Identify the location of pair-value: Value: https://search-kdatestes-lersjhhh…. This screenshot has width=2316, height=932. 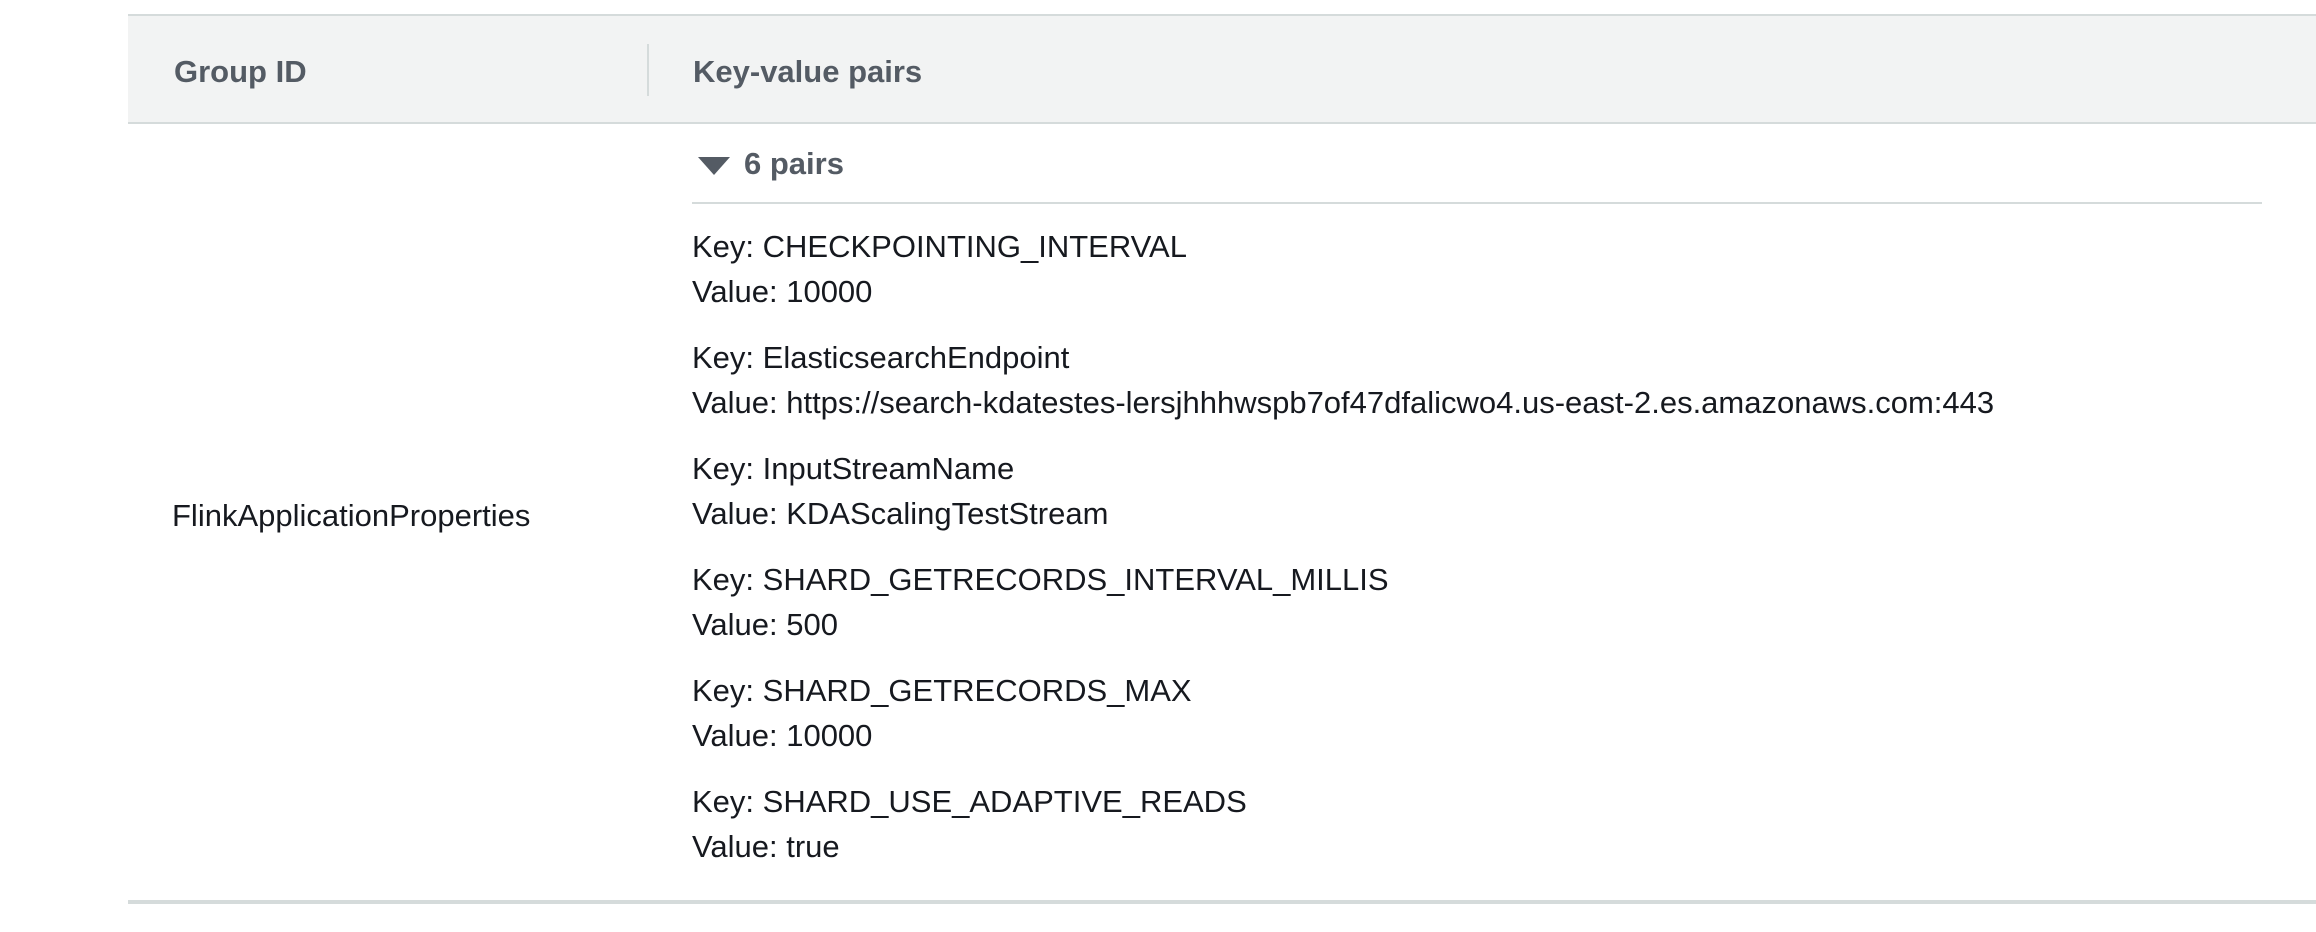
(1343, 402).